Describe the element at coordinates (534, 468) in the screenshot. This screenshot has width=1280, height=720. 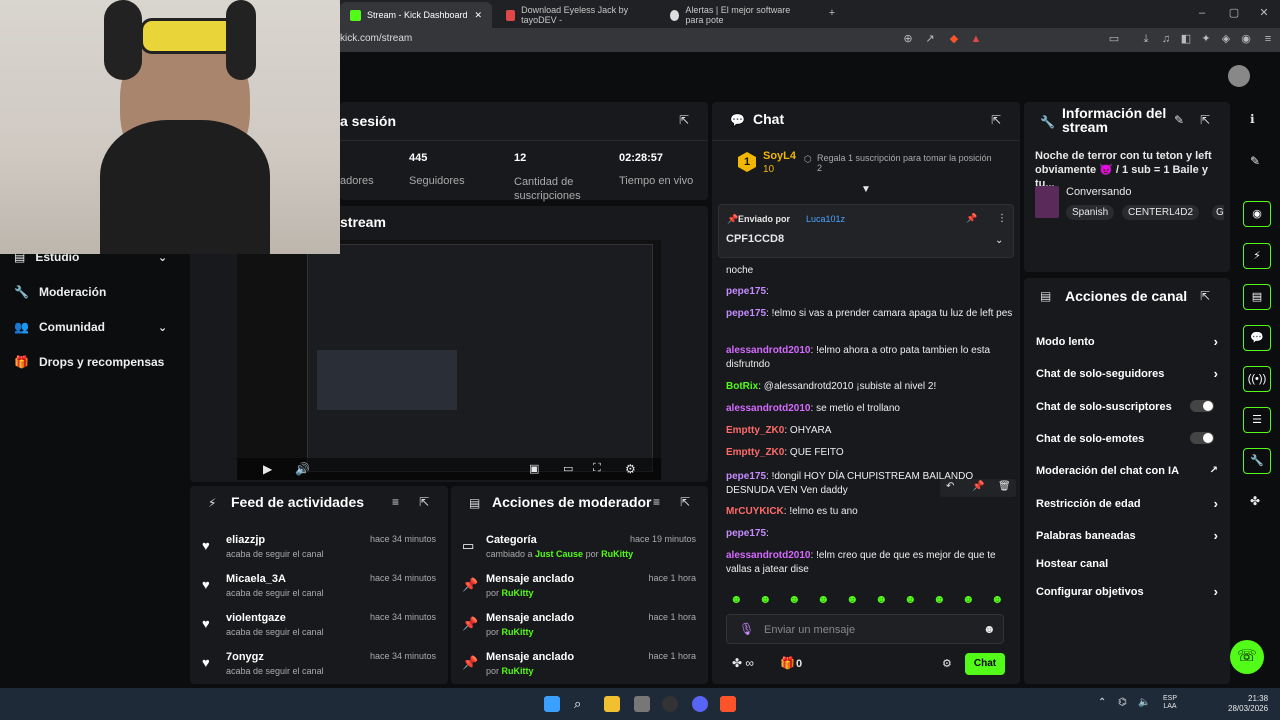
I see `pip-icon: ▣` at that location.